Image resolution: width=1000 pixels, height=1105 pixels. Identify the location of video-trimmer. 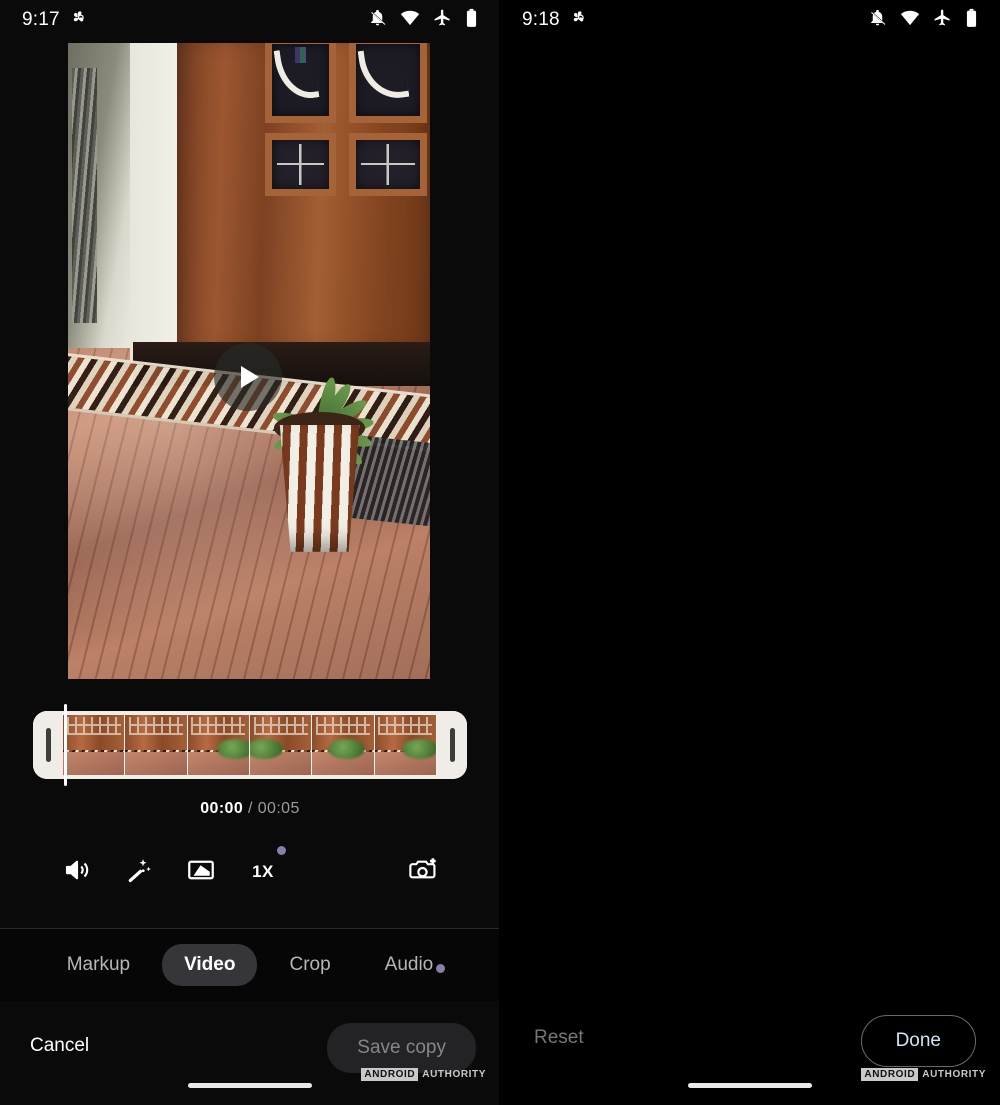
(250, 745).